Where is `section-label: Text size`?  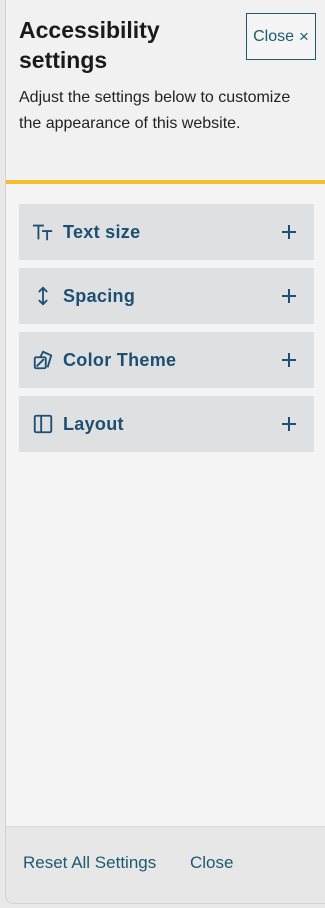 section-label: Text size is located at coordinates (102, 231).